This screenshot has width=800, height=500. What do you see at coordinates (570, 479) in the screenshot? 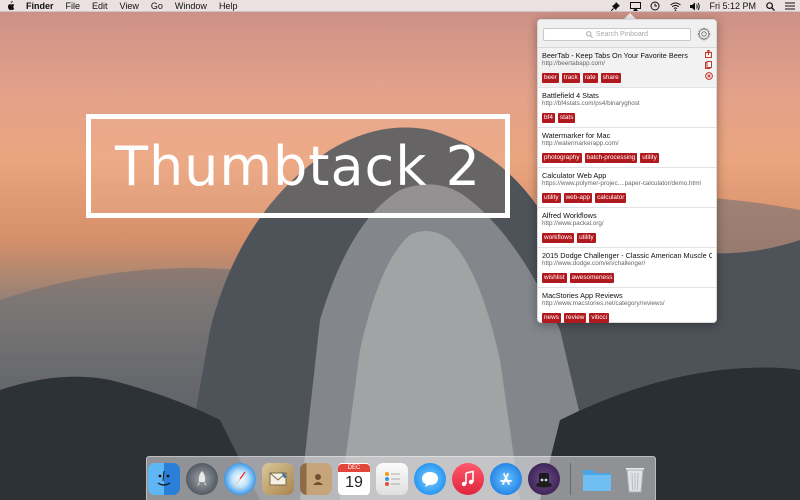
I see `dock-separator` at bounding box center [570, 479].